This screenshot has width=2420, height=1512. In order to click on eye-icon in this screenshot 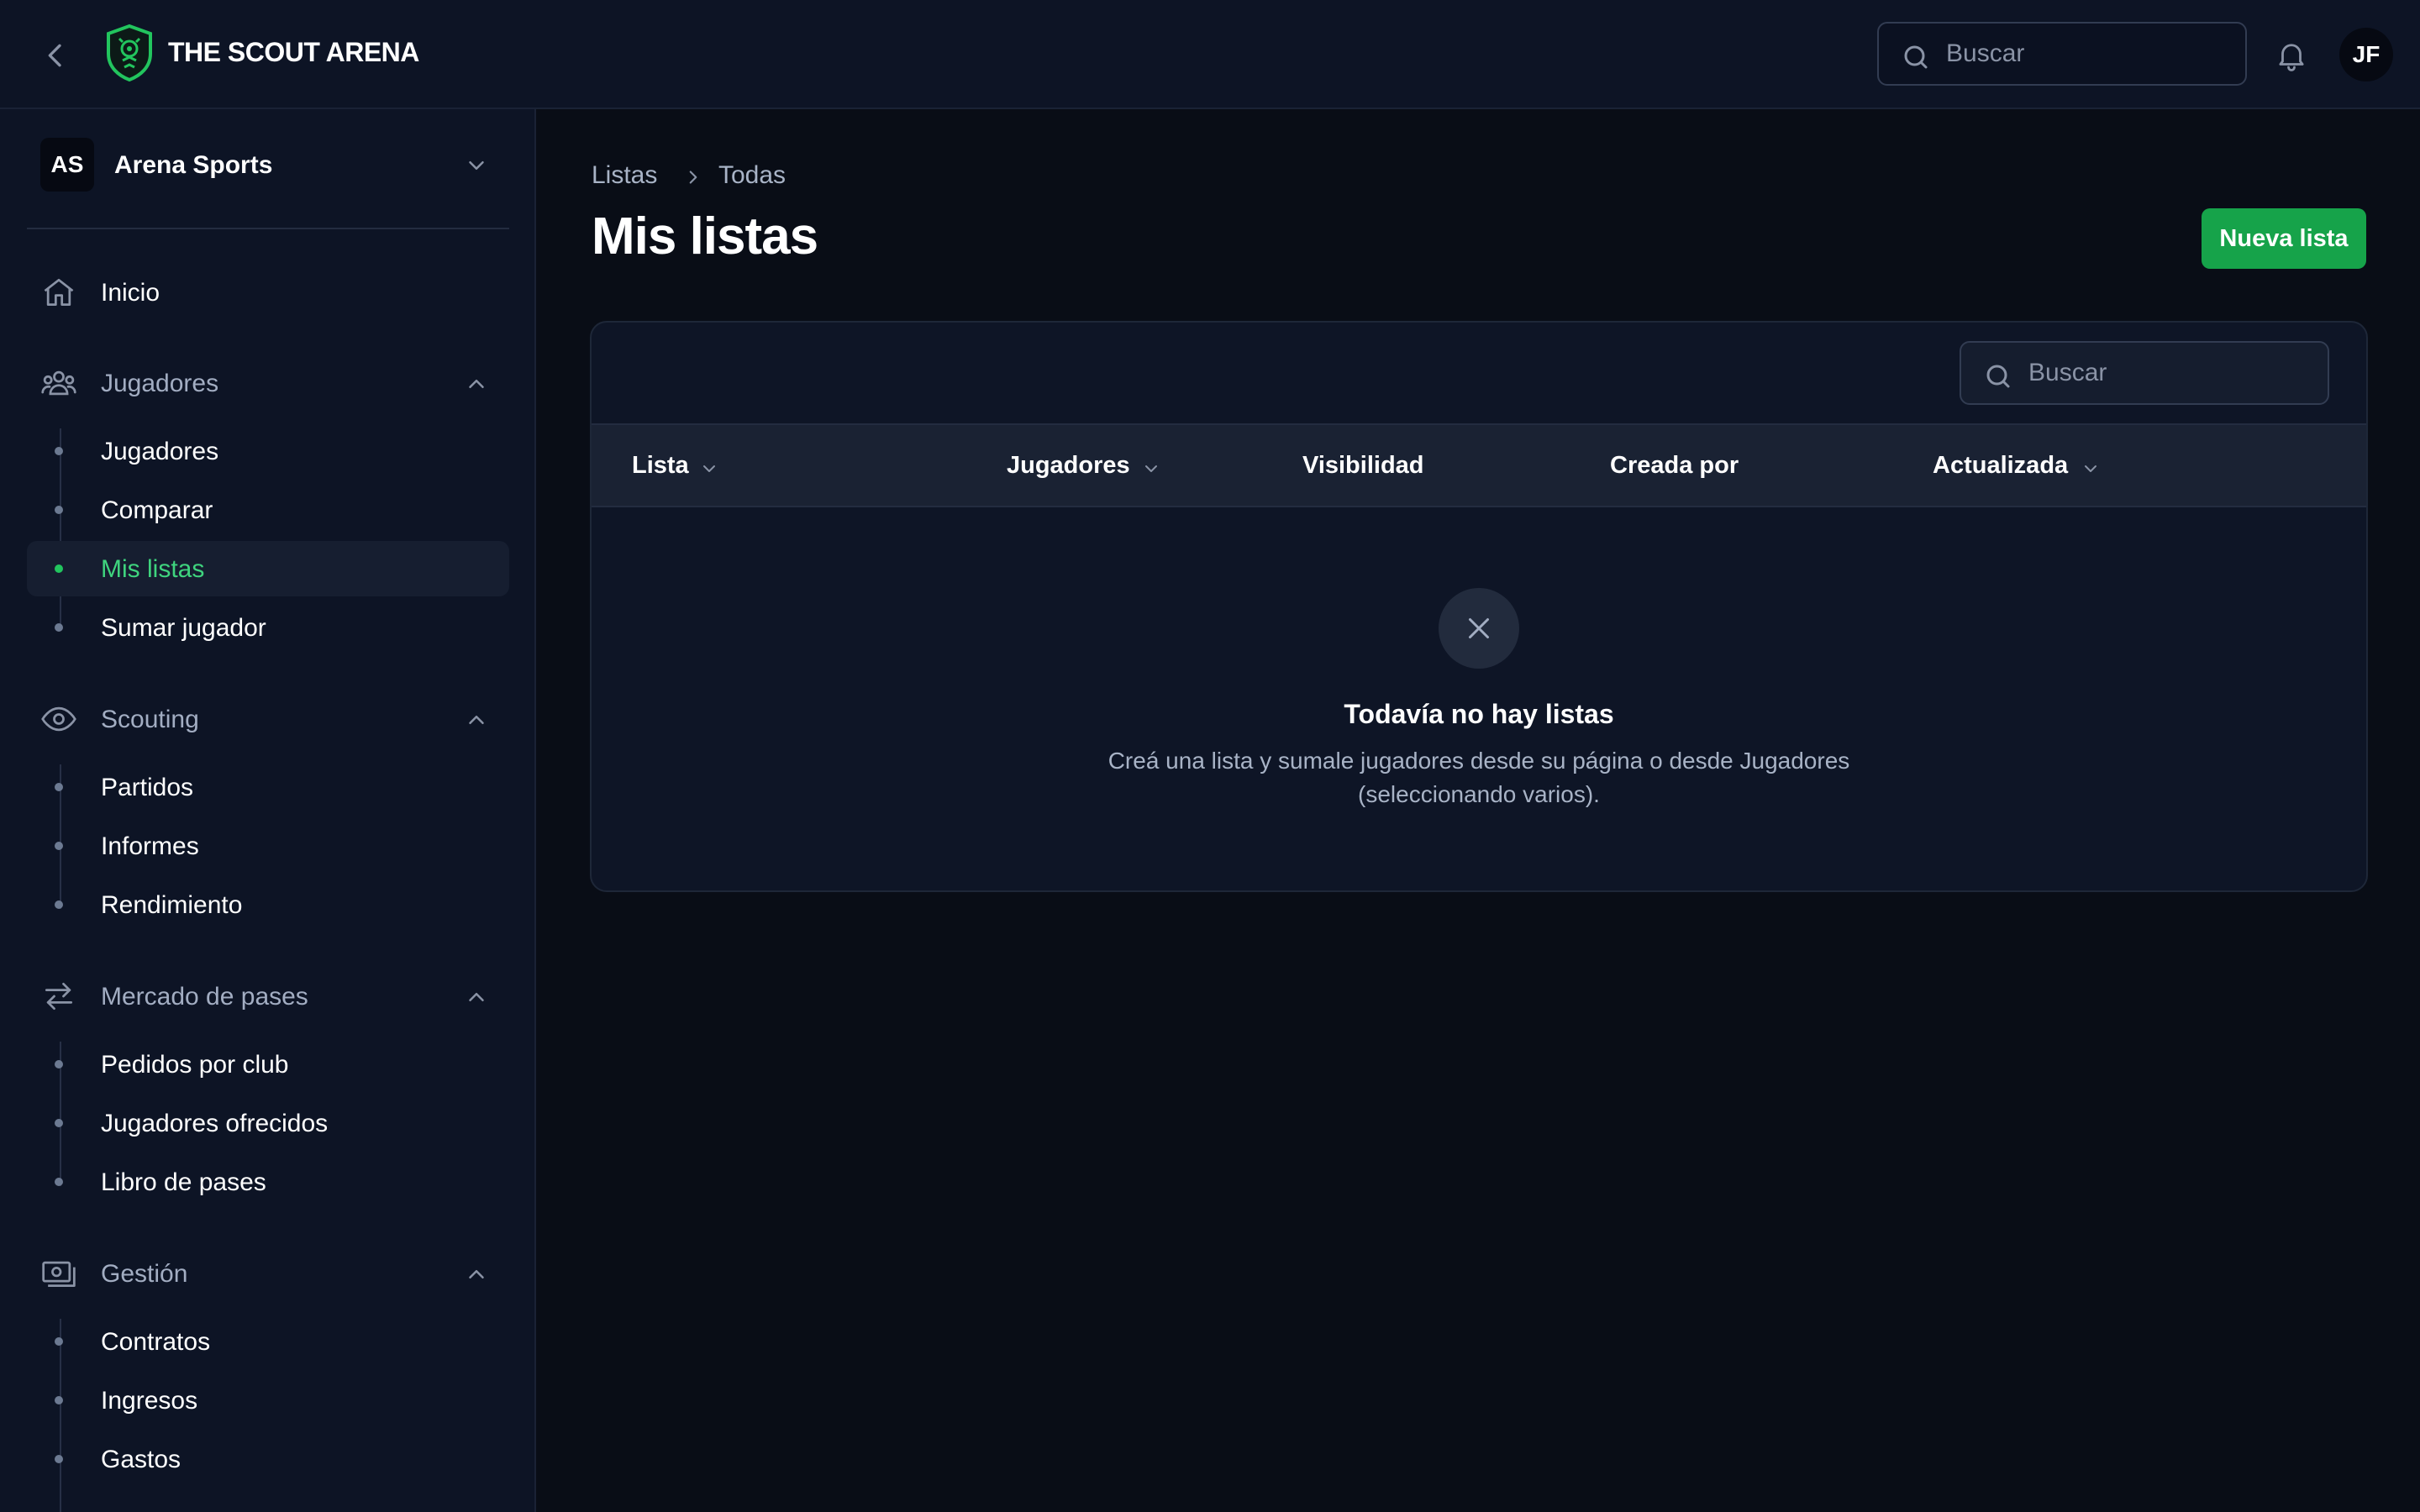, I will do `click(58, 719)`.